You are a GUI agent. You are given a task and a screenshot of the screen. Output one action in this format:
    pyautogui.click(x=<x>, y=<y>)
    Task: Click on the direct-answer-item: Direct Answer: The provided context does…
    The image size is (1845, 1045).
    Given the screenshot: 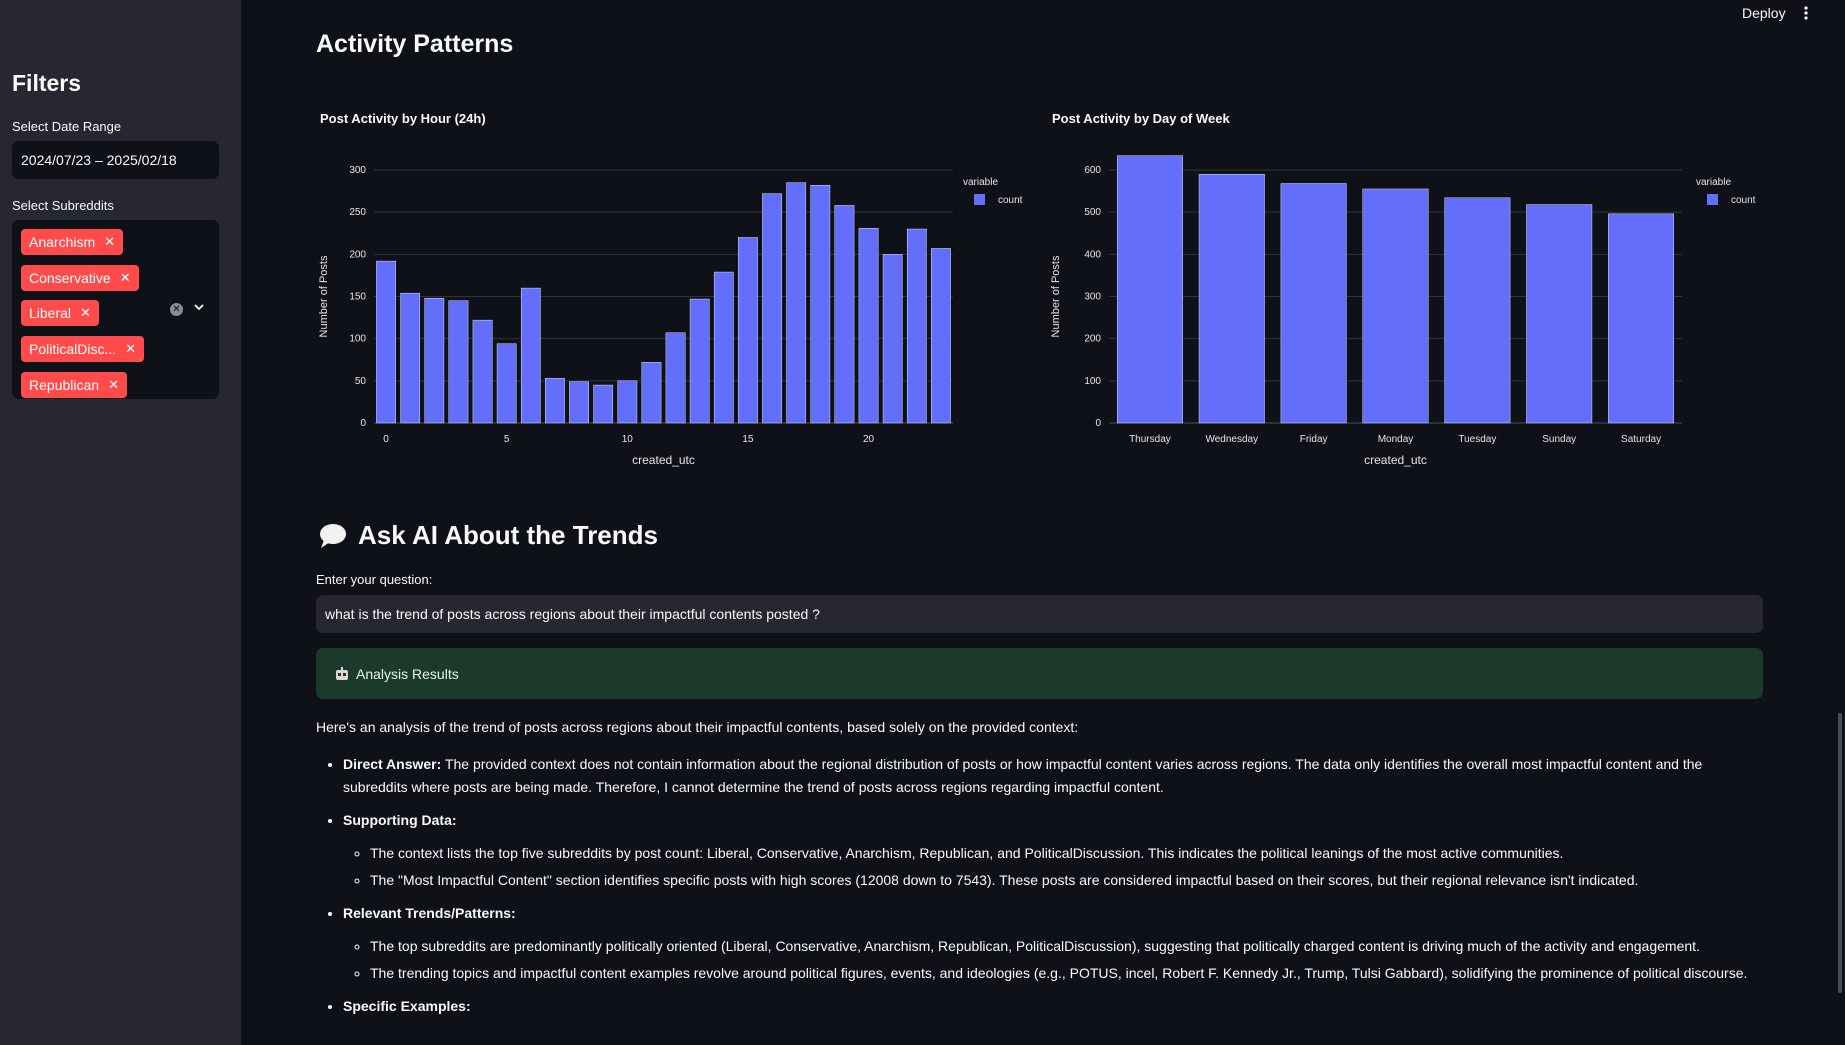 What is the action you would take?
    pyautogui.click(x=1049, y=776)
    